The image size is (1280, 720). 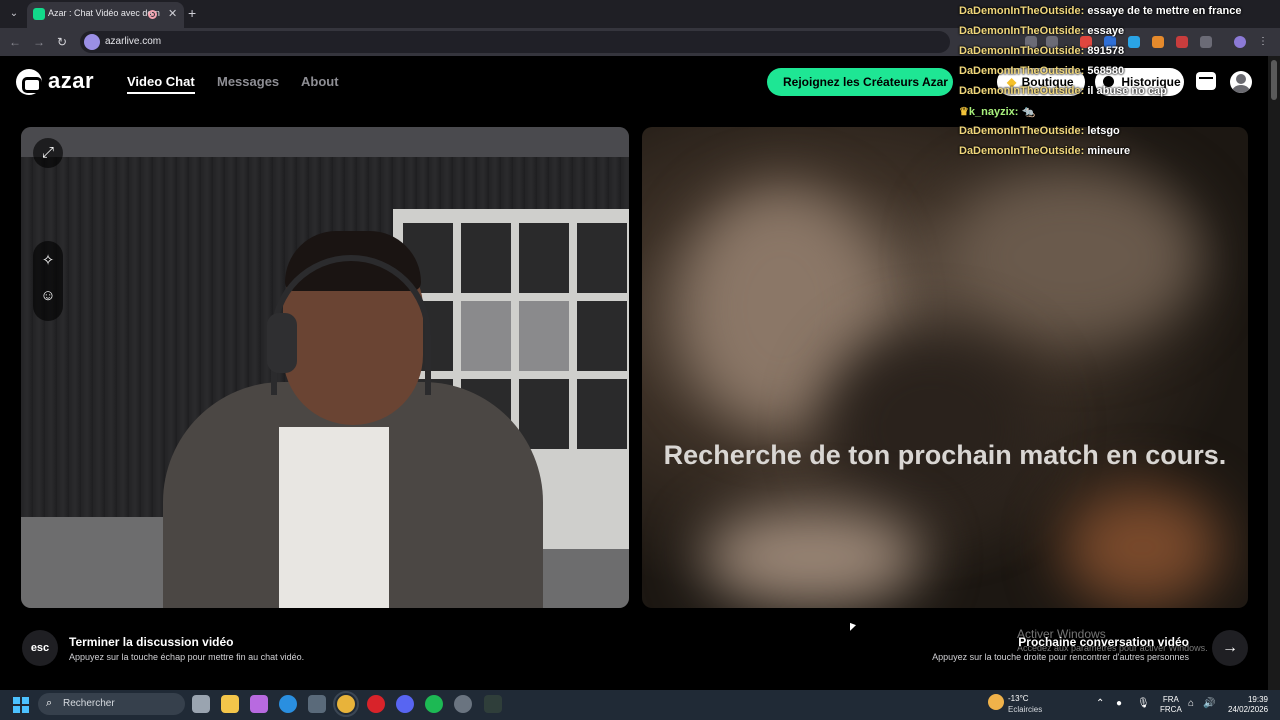 What do you see at coordinates (172, 13) in the screenshot?
I see `tab-close-icon: ✕` at bounding box center [172, 13].